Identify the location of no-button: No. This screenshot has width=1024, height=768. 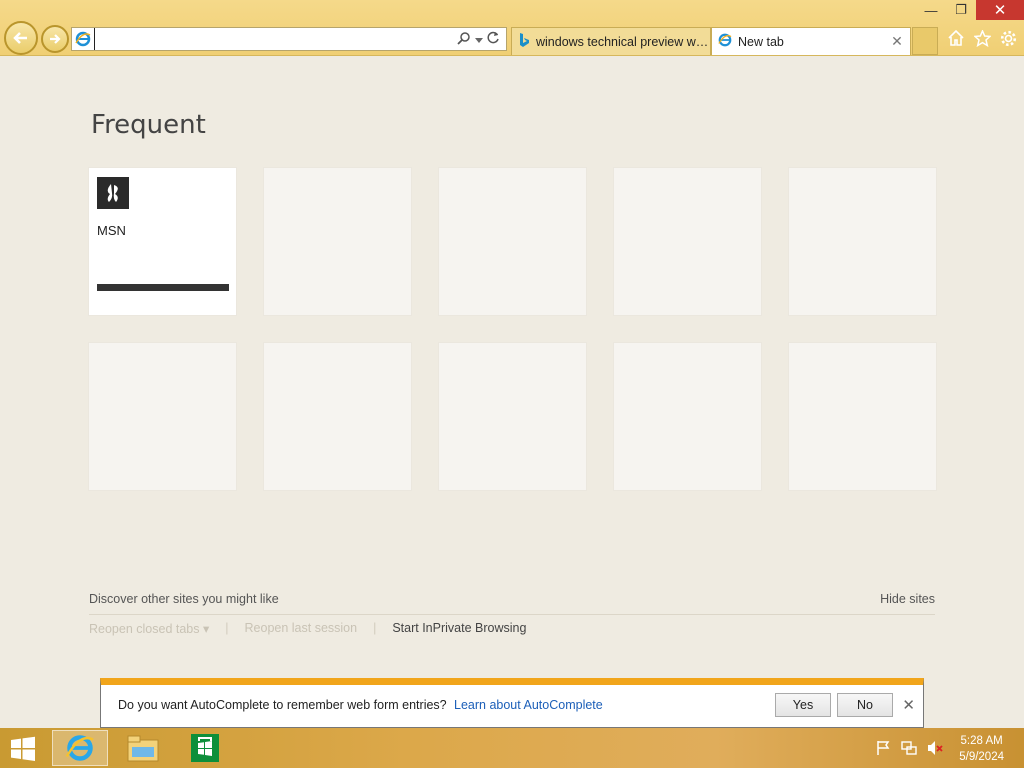
(865, 705).